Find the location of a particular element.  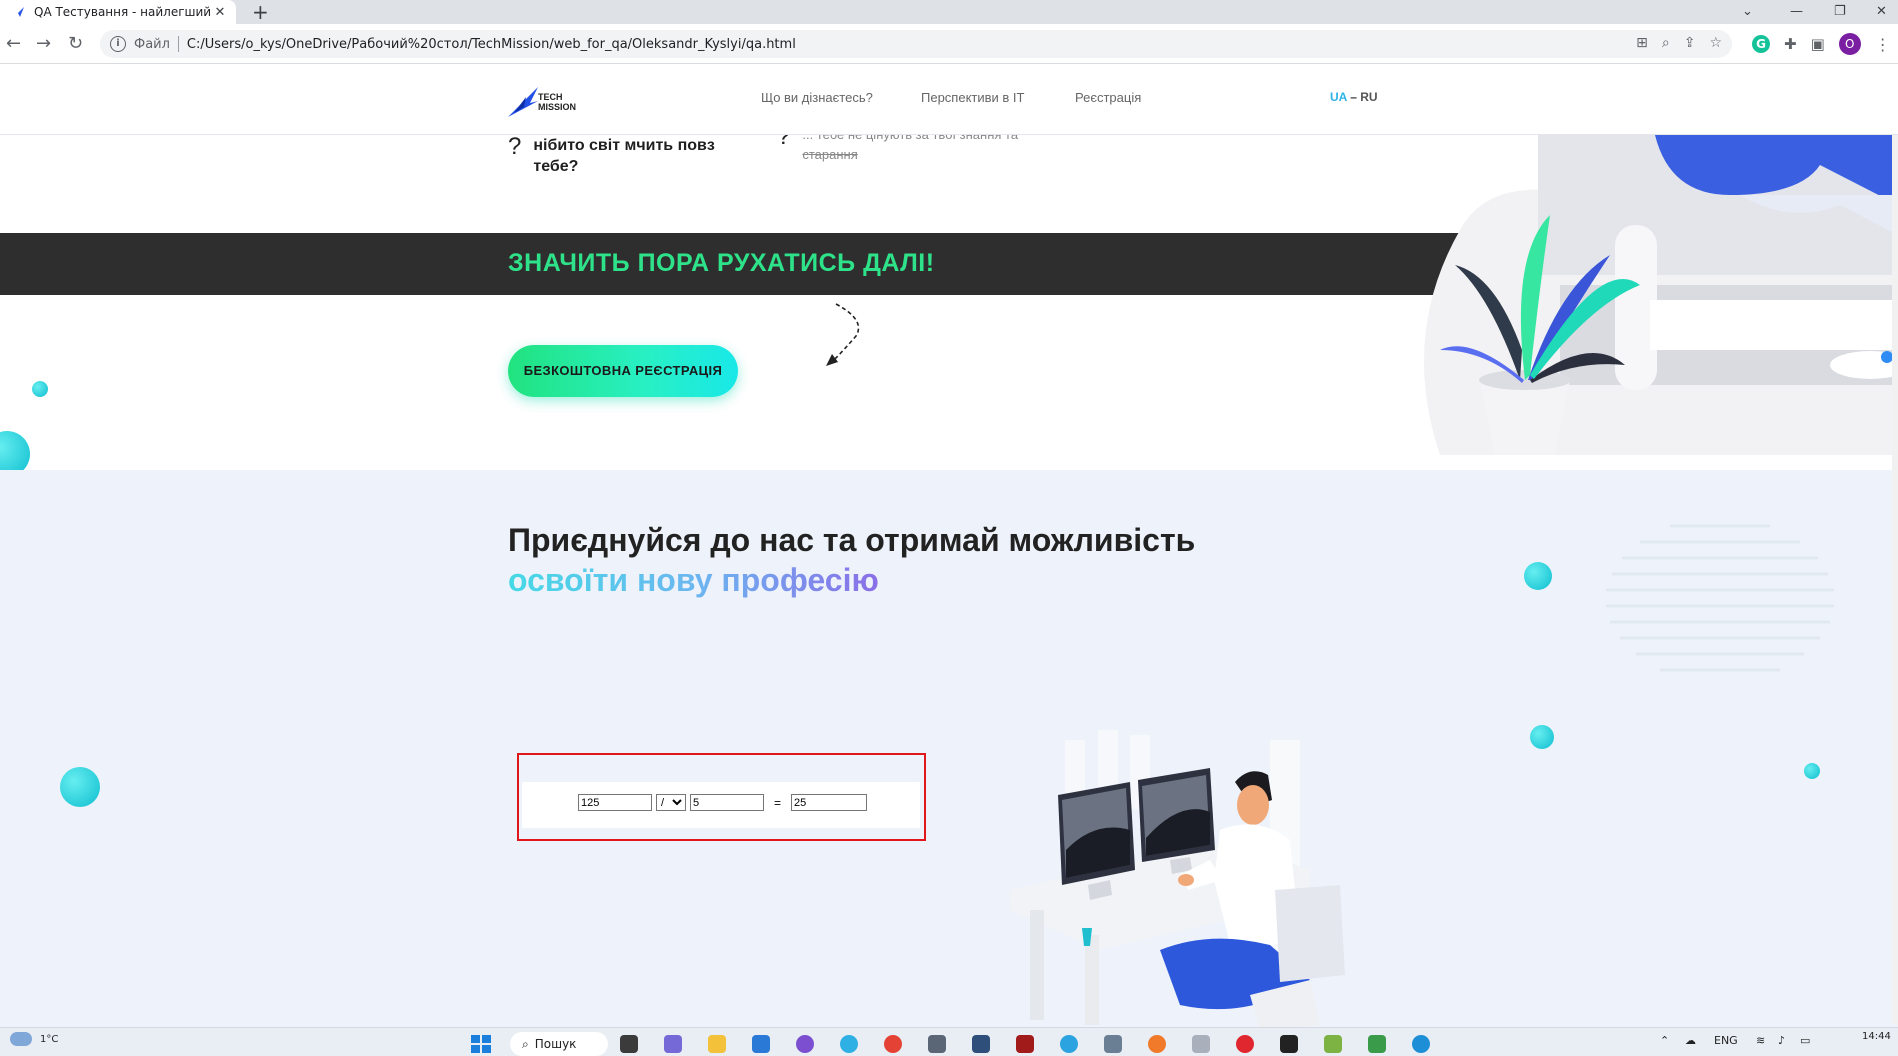

edge-icon is located at coordinates (849, 1044).